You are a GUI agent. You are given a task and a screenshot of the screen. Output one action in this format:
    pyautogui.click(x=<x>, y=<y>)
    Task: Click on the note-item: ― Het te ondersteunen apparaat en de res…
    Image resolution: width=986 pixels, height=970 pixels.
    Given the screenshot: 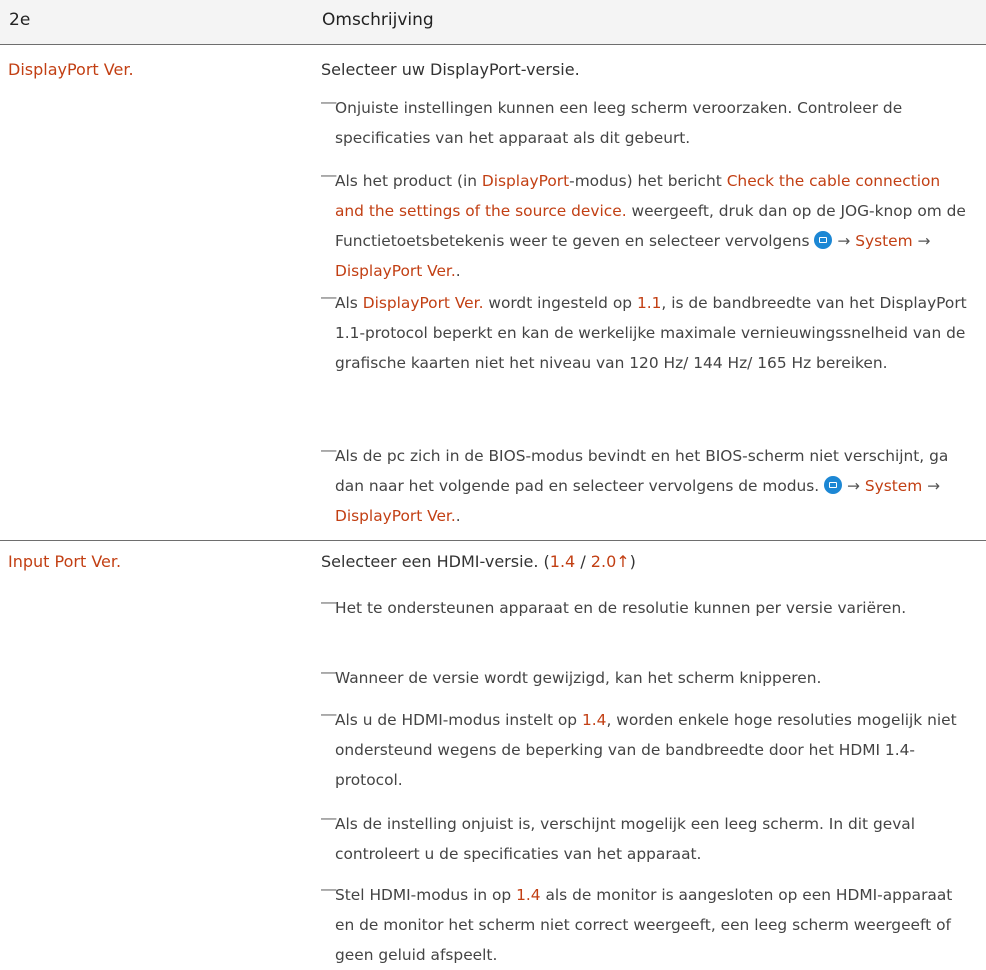 What is the action you would take?
    pyautogui.click(x=646, y=608)
    